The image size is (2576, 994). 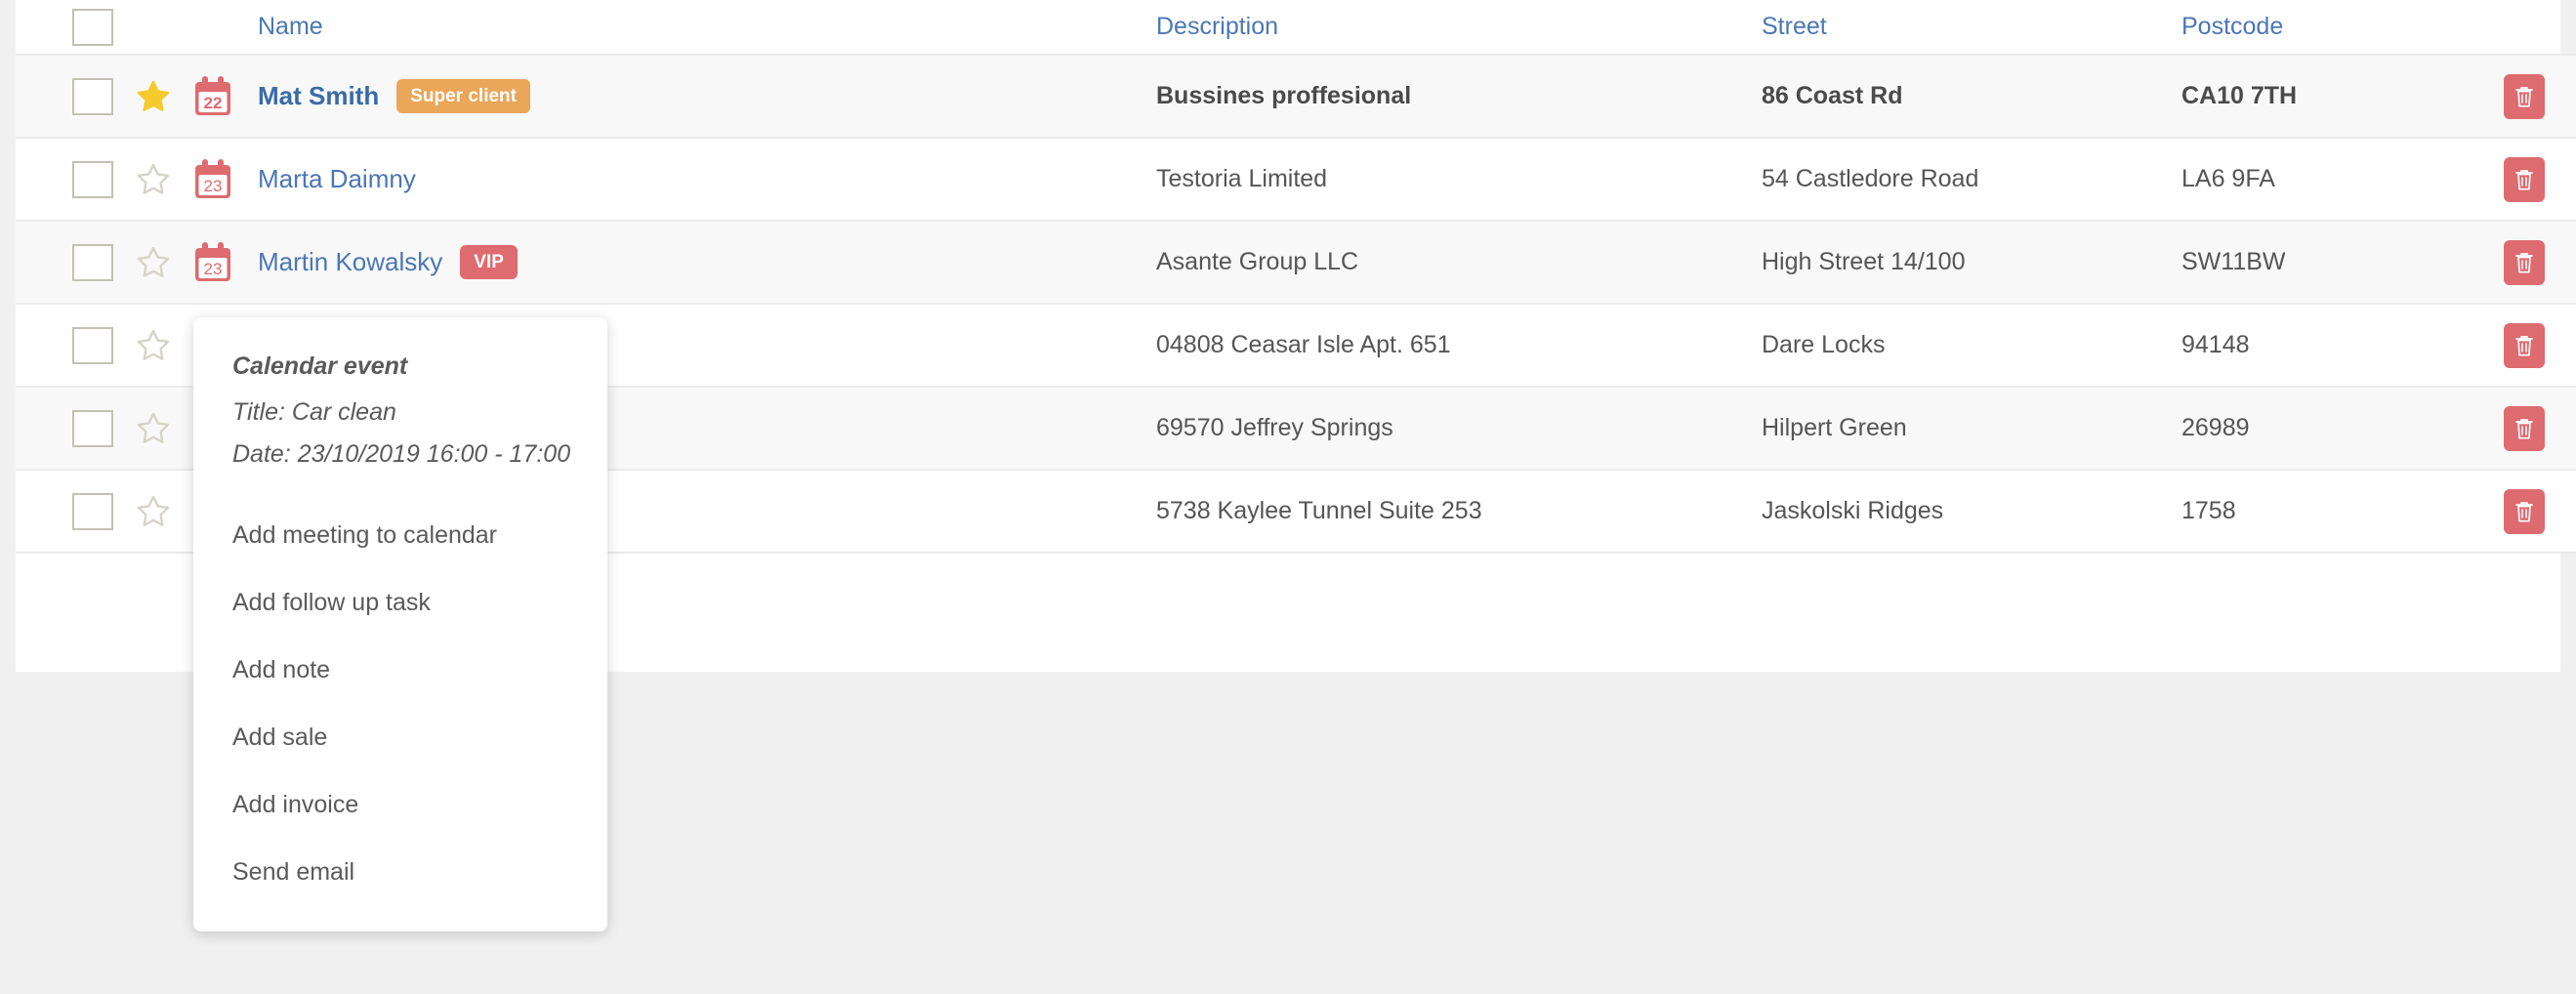 I want to click on row-street-cell: Dare Locks, so click(x=1824, y=344).